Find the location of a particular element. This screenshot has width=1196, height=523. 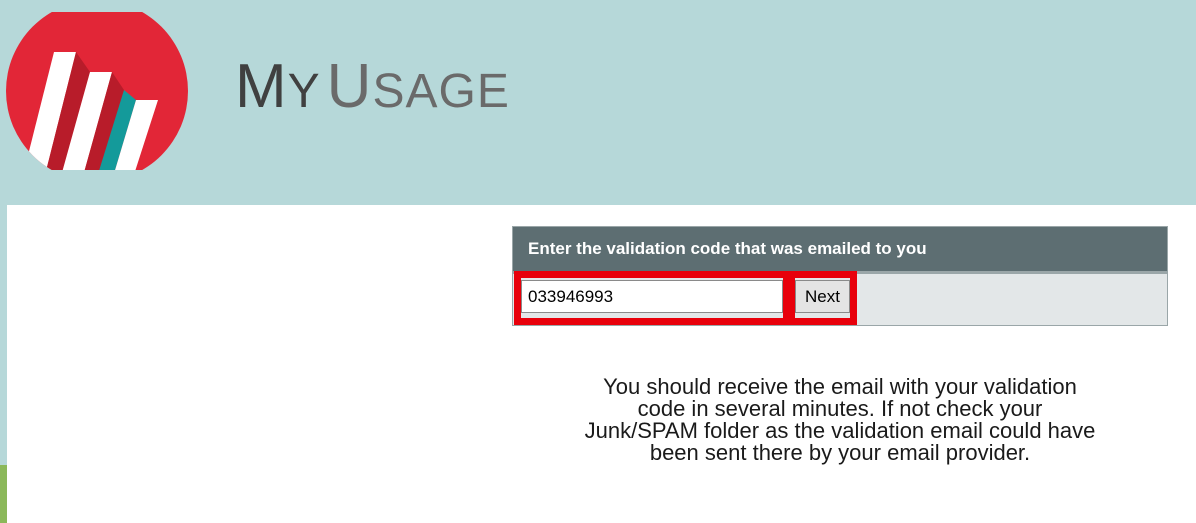

validation-code-input is located at coordinates (652, 296).